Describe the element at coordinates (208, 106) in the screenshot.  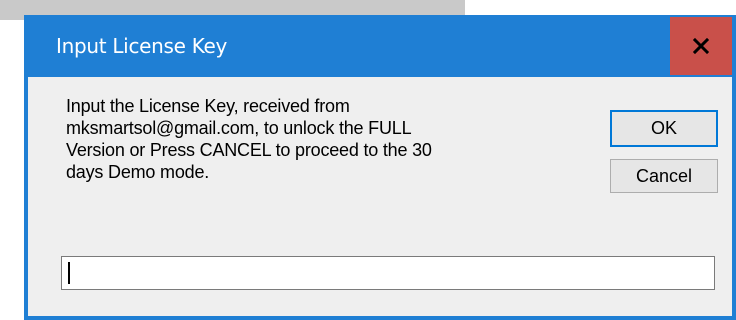
I see `message-line: Input the License Key, received from` at that location.